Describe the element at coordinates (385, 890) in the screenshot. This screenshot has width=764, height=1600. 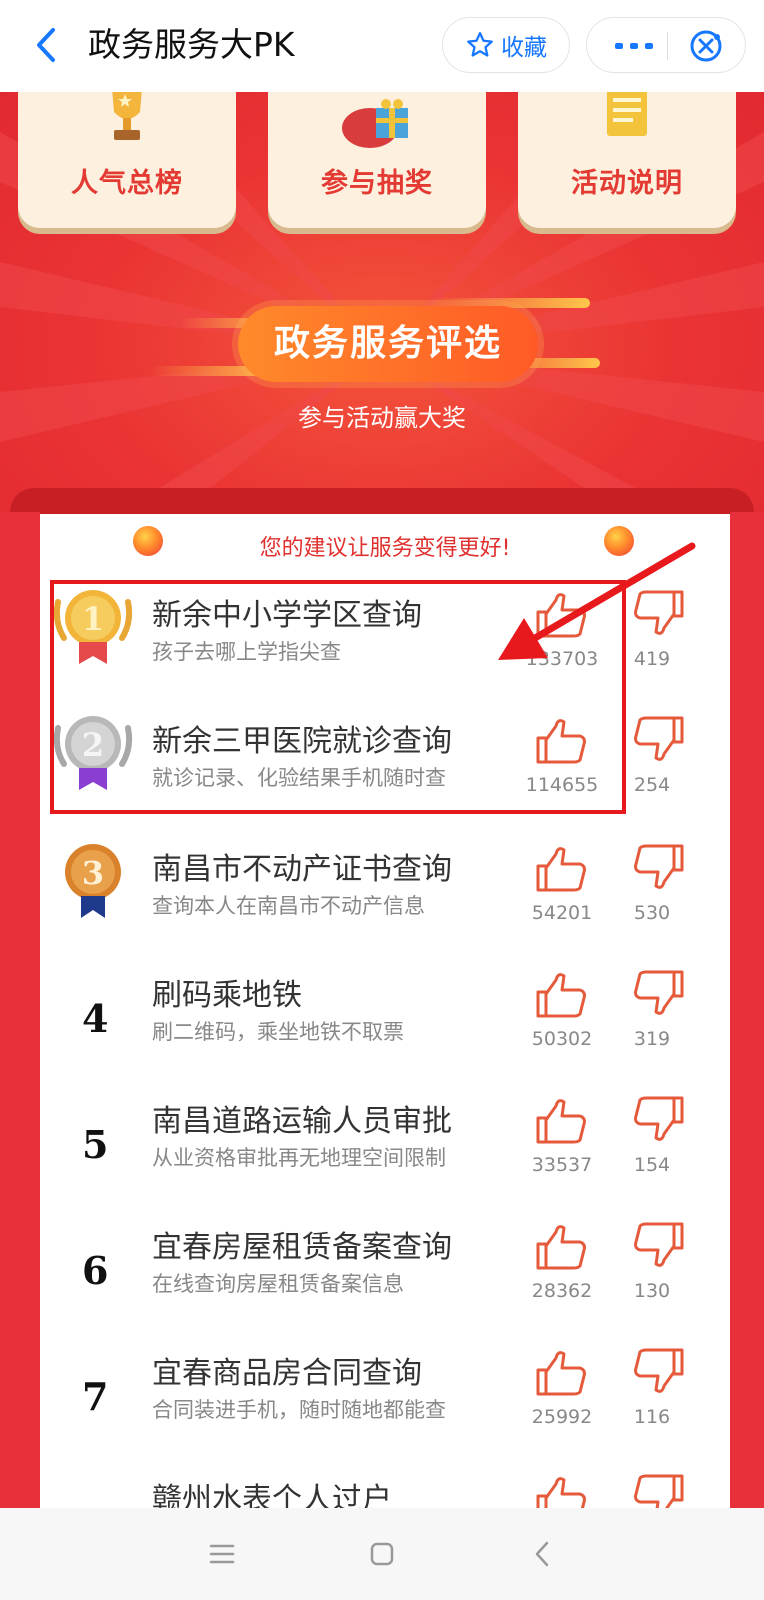
I see `list-item: 3 南昌市不动产证书查询 查询本人在南昌市不动产信息 54201 530` at that location.